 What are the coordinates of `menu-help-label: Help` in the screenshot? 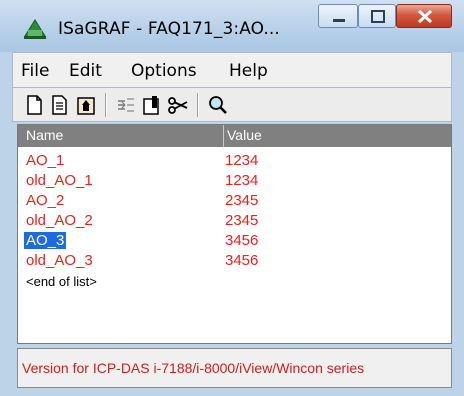 It's located at (248, 71).